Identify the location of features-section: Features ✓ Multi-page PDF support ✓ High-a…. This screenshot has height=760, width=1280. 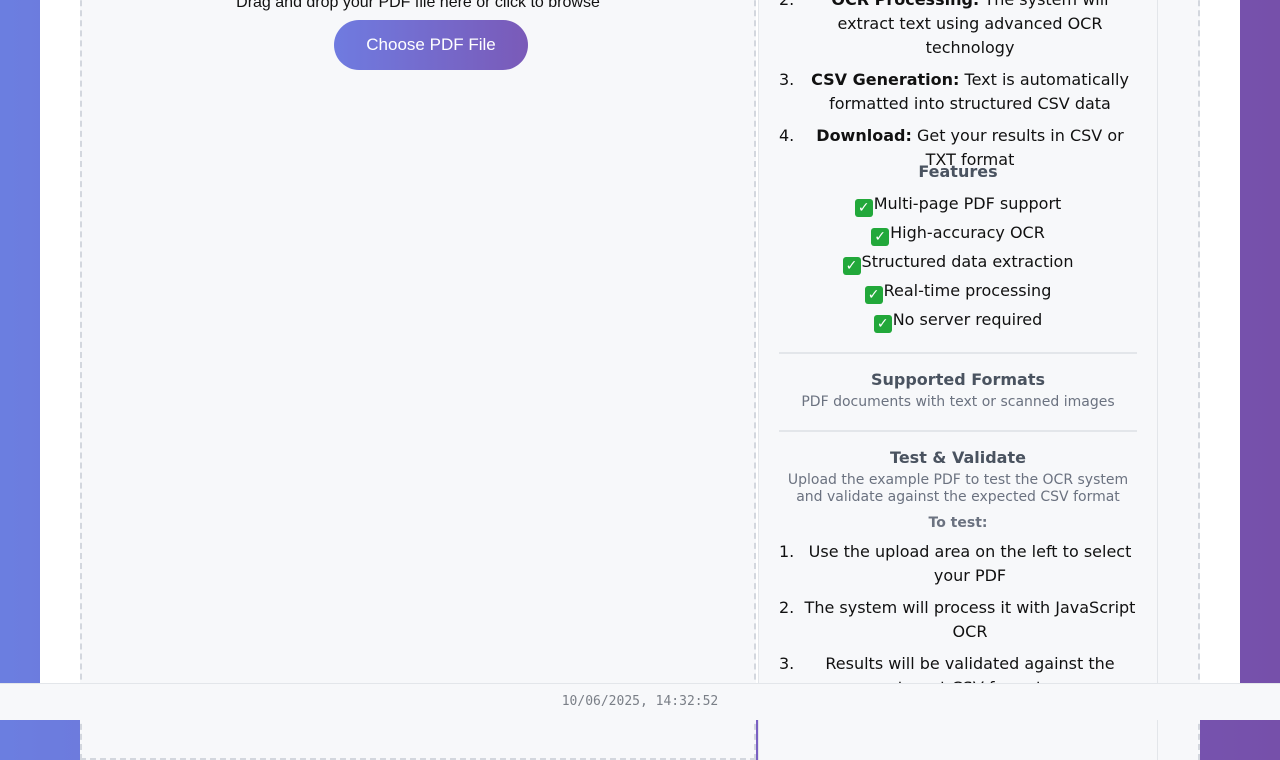
(958, 249).